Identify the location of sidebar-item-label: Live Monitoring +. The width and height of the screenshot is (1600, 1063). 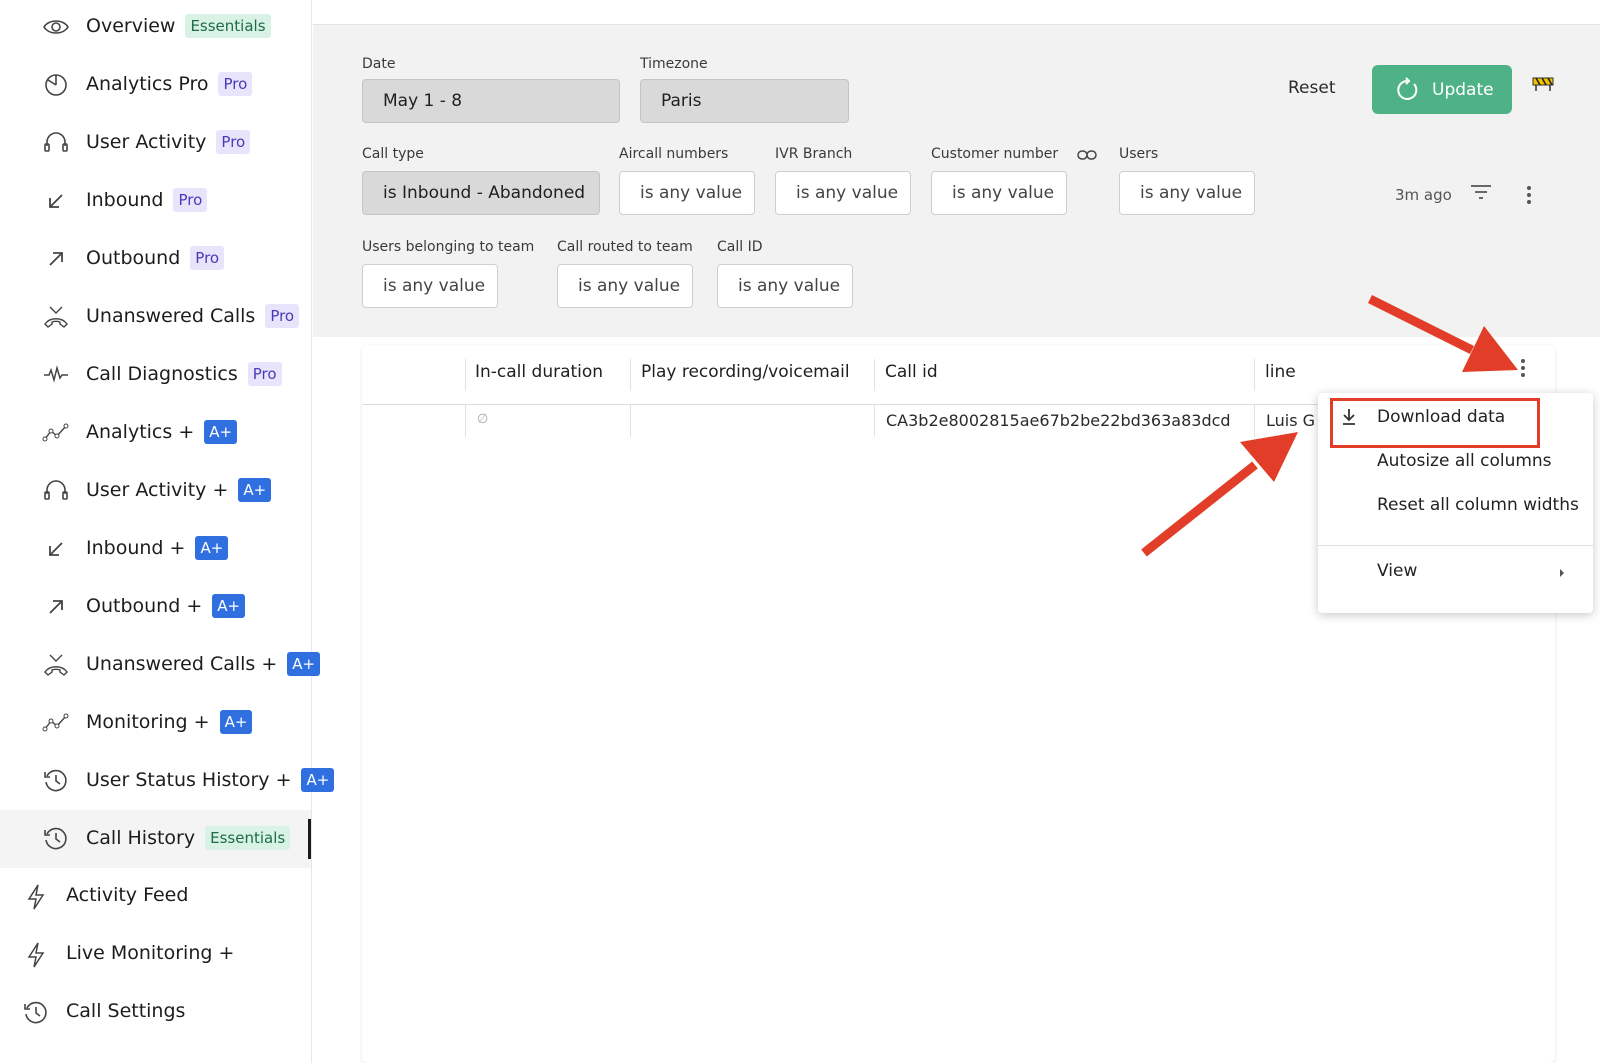
(150, 953).